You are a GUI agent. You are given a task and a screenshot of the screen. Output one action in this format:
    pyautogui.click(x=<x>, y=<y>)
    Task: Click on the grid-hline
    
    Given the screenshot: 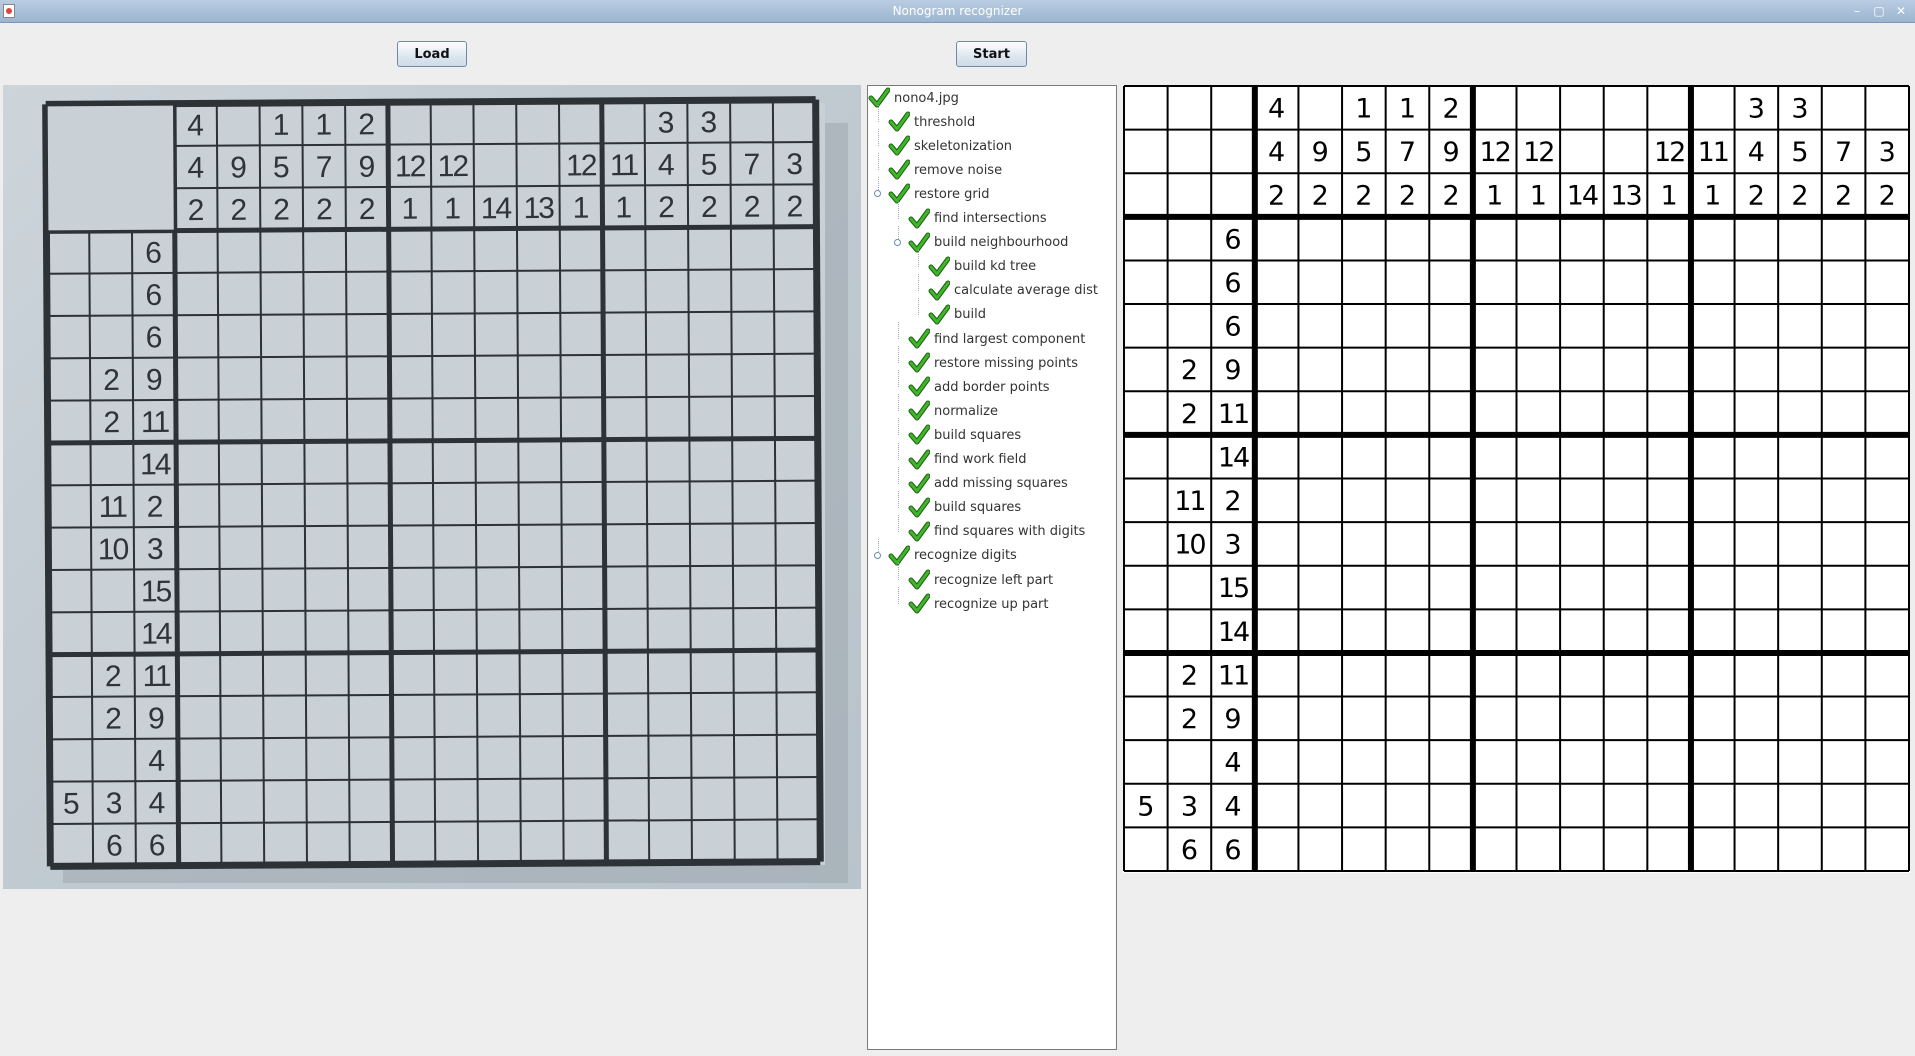 What is the action you would take?
    pyautogui.click(x=430, y=102)
    